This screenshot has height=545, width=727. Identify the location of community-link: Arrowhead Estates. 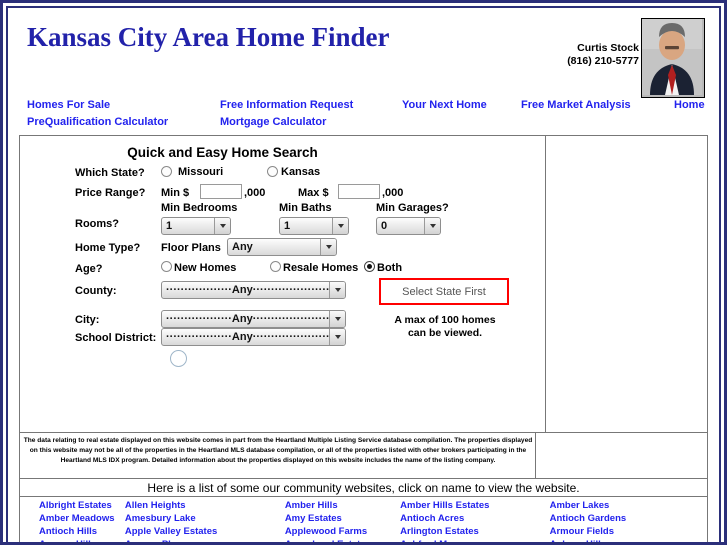
(328, 540).